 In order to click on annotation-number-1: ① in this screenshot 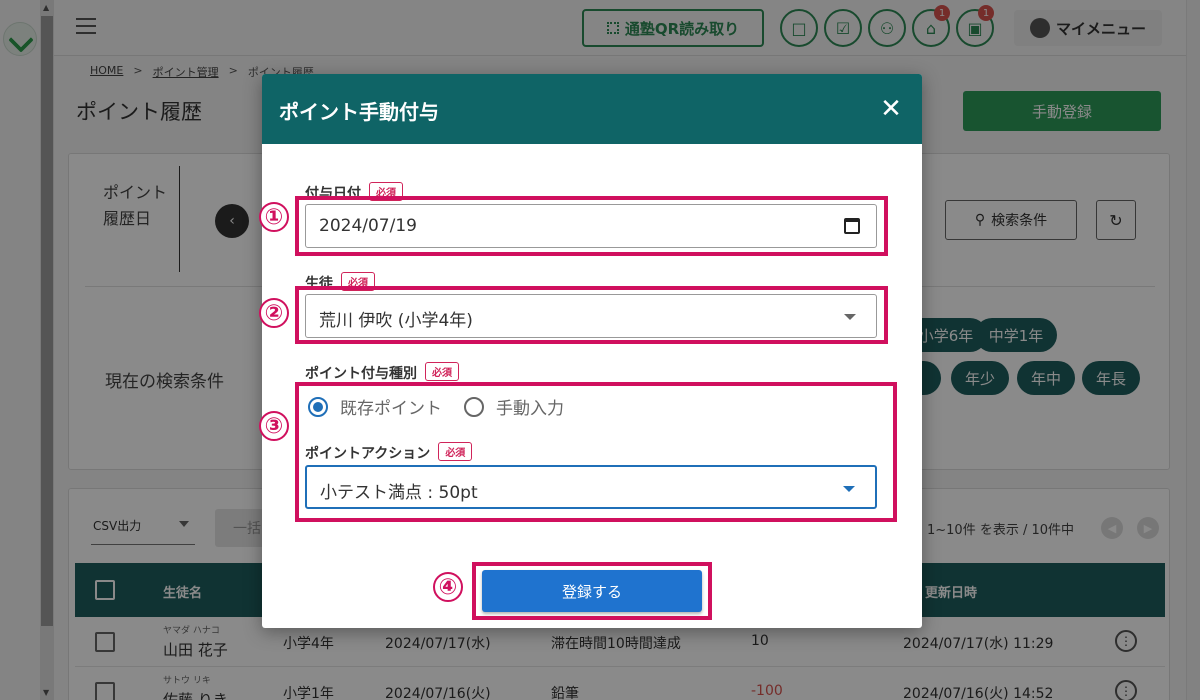, I will do `click(274, 217)`.